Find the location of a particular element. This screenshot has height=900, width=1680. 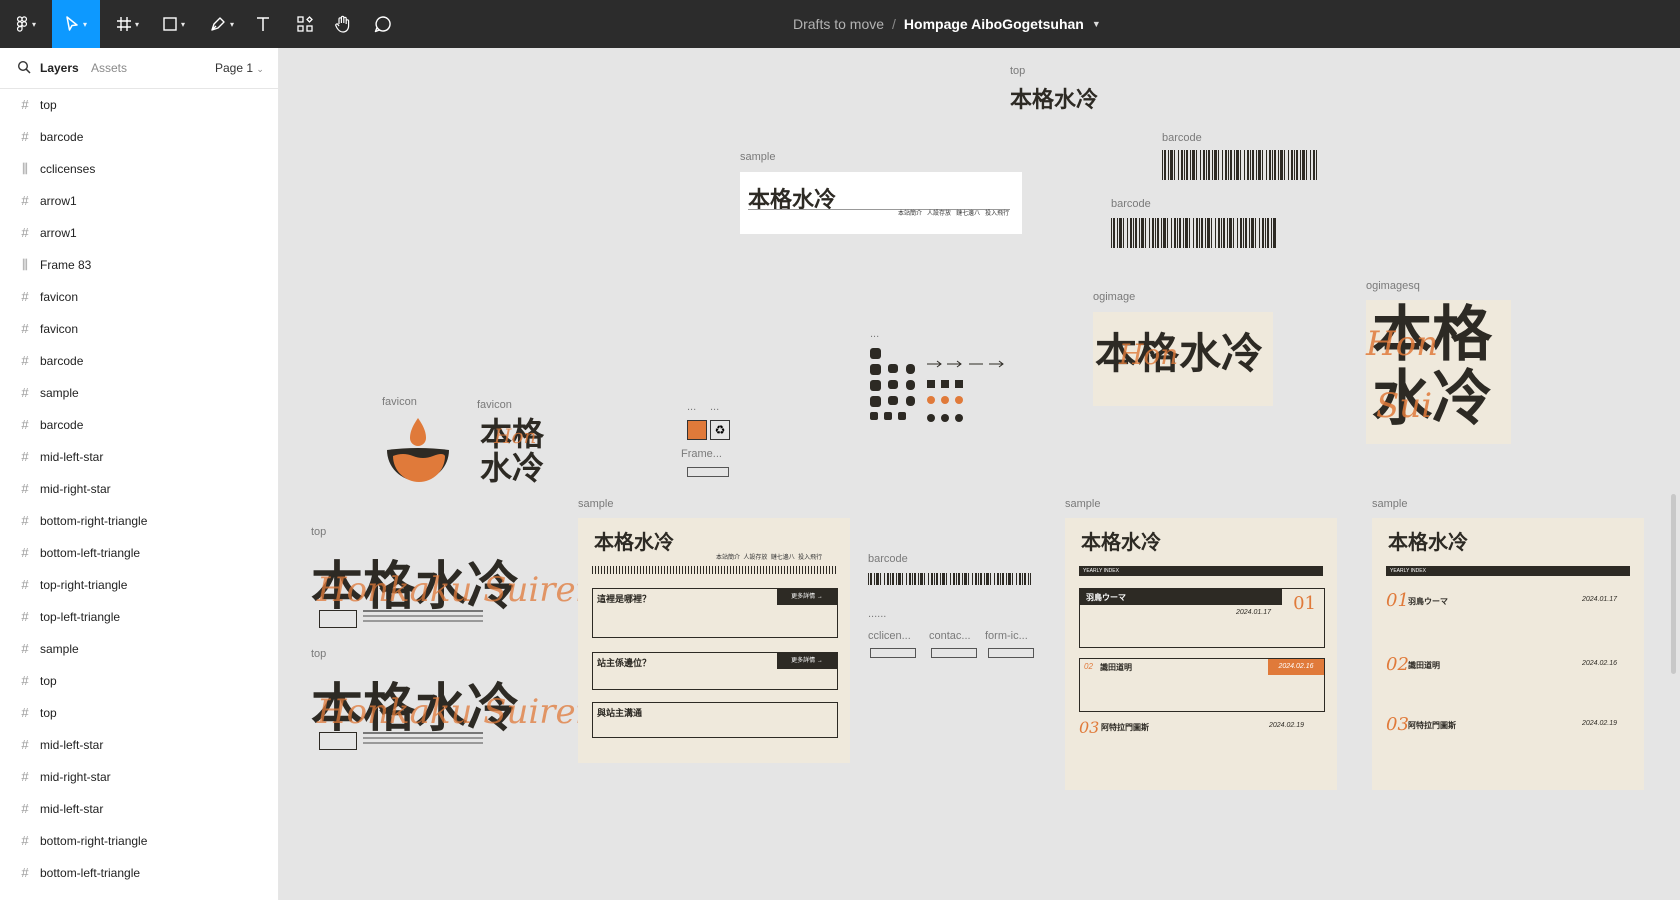

favicon-logo-frame: 本格 水冷 Hon is located at coordinates (514, 452).